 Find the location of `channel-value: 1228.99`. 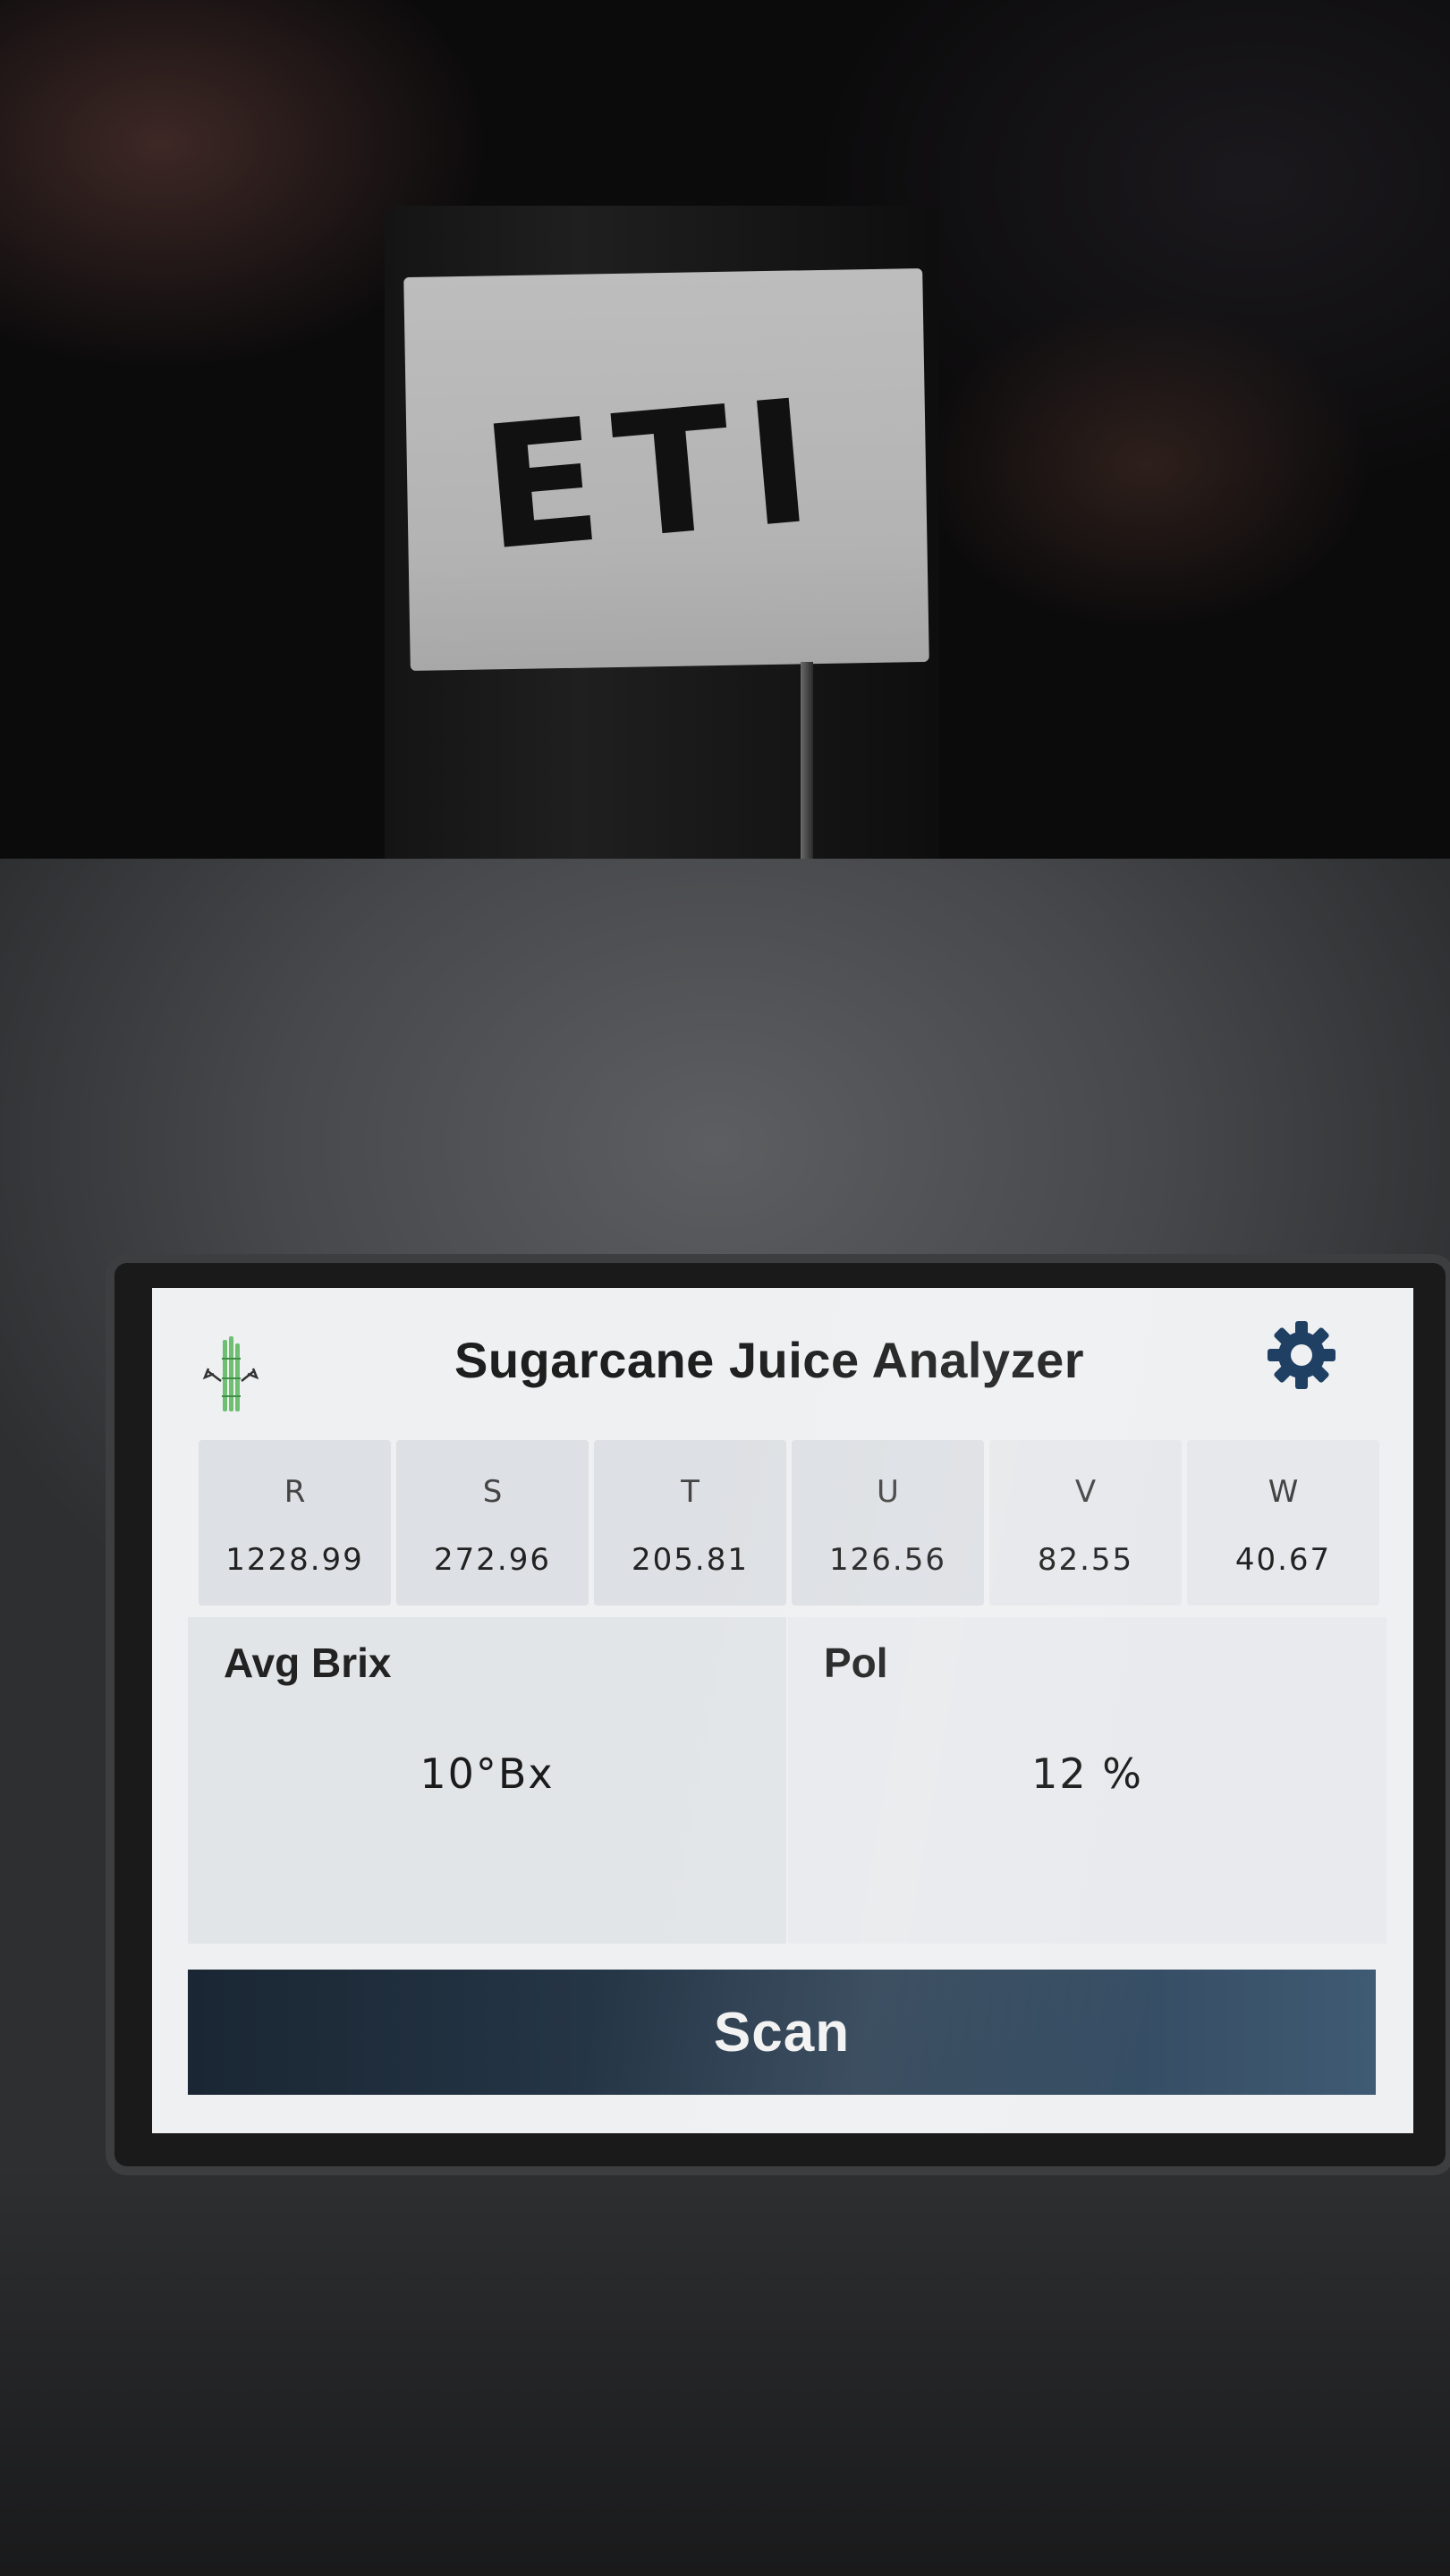

channel-value: 1228.99 is located at coordinates (294, 1560).